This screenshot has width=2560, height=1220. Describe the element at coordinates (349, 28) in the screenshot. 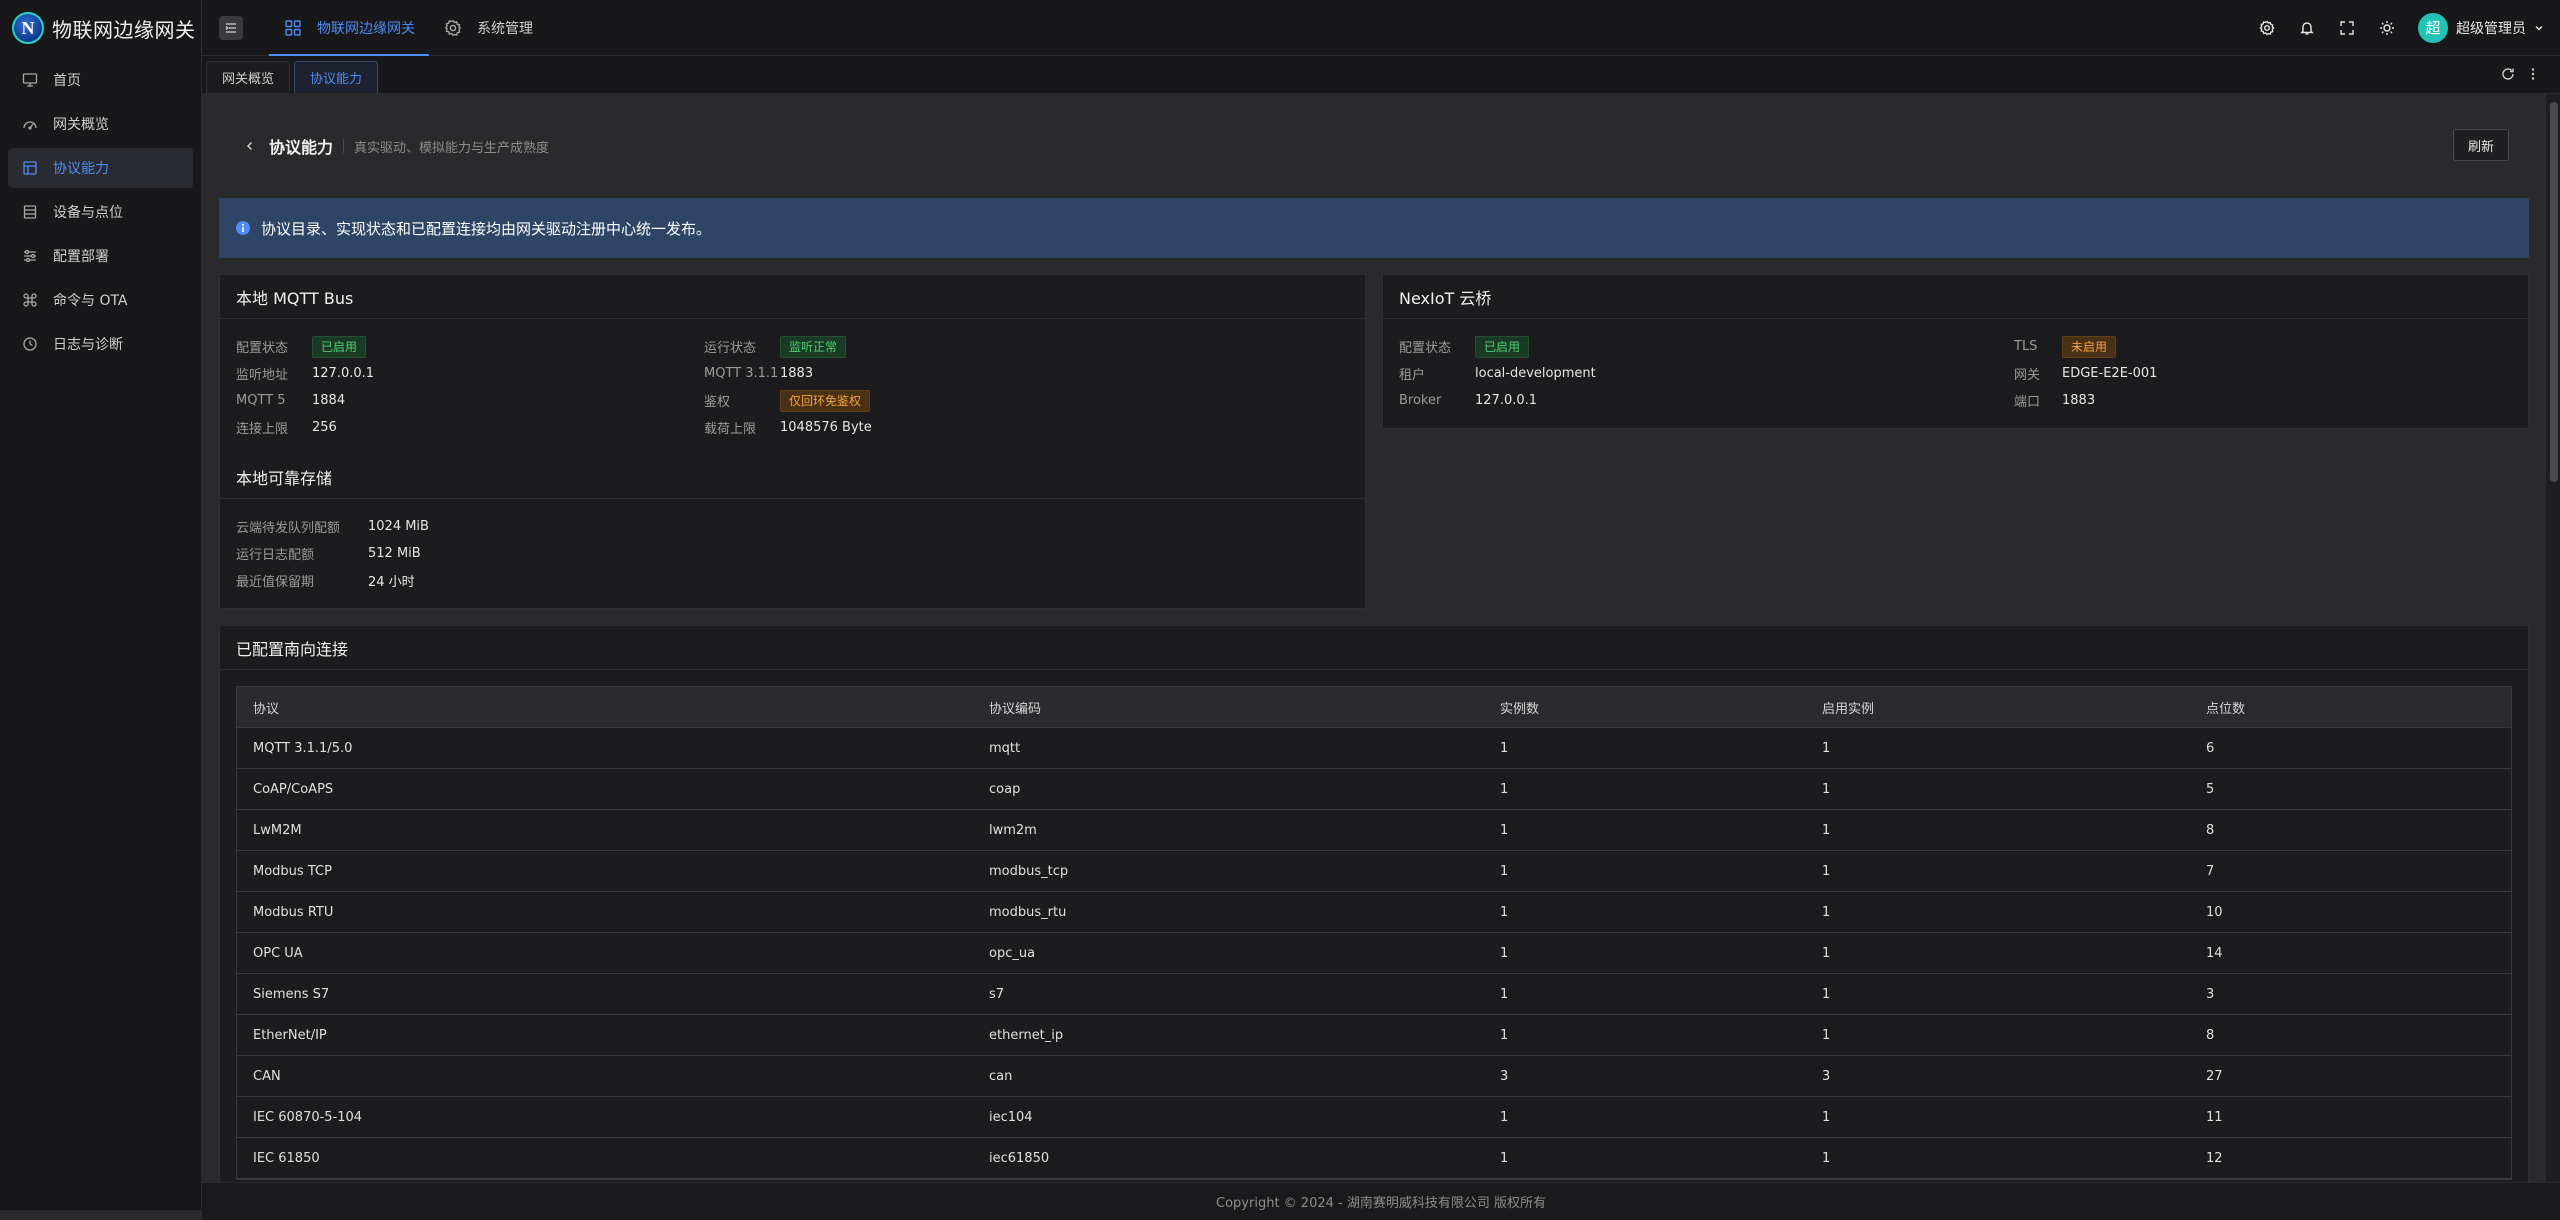

I see `top-nav-edge-gateway: 物联网边缘网关` at that location.